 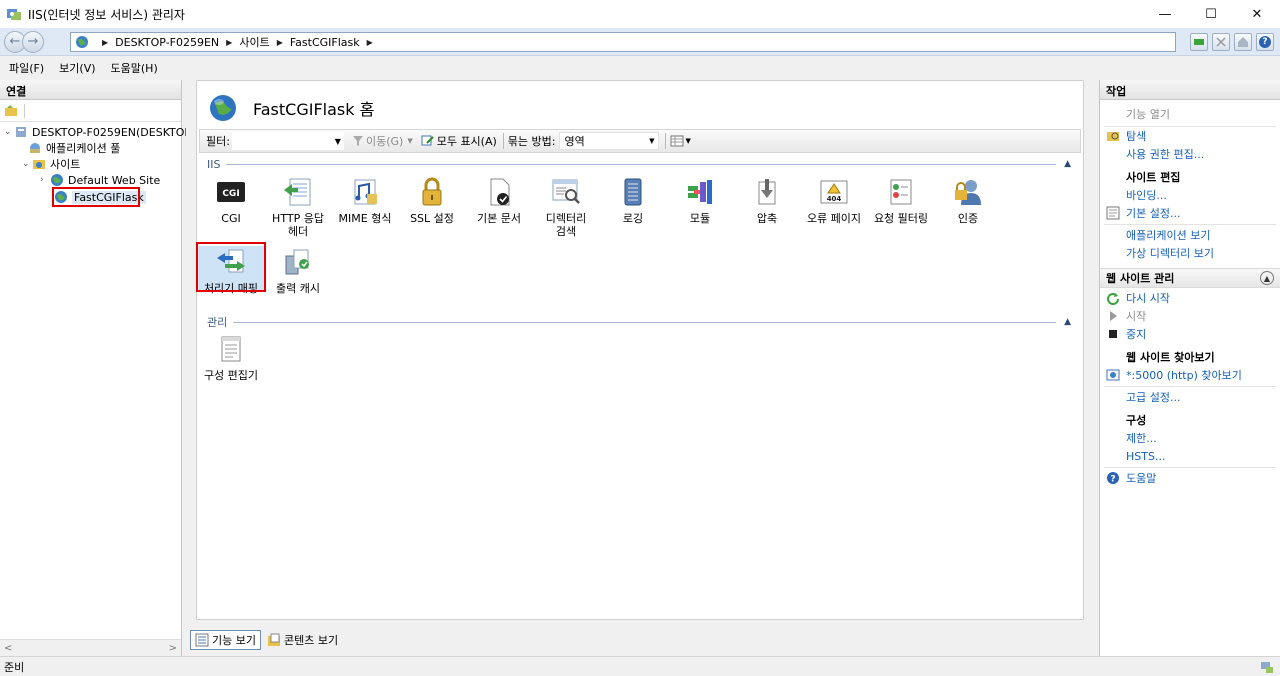 What do you see at coordinates (26, 68) in the screenshot?
I see `menu-file: 파일(F)` at bounding box center [26, 68].